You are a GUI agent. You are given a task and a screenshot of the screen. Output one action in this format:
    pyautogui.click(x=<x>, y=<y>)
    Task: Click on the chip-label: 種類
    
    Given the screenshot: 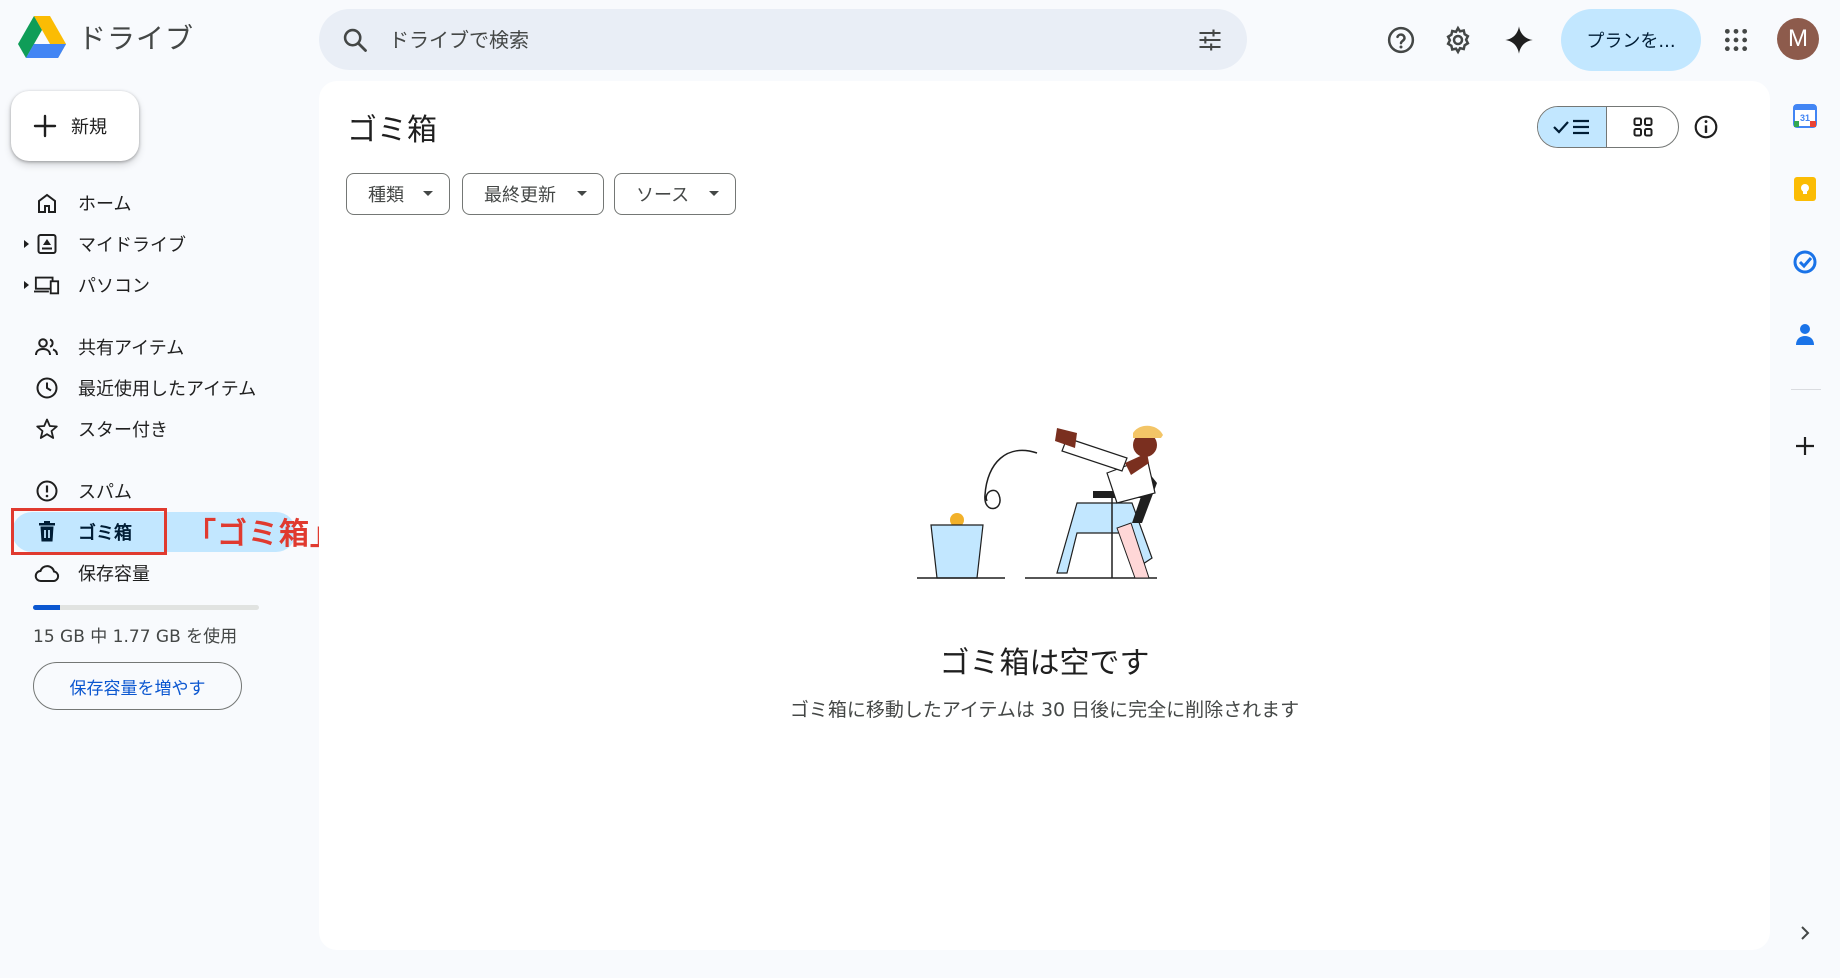 What is the action you would take?
    pyautogui.click(x=386, y=195)
    